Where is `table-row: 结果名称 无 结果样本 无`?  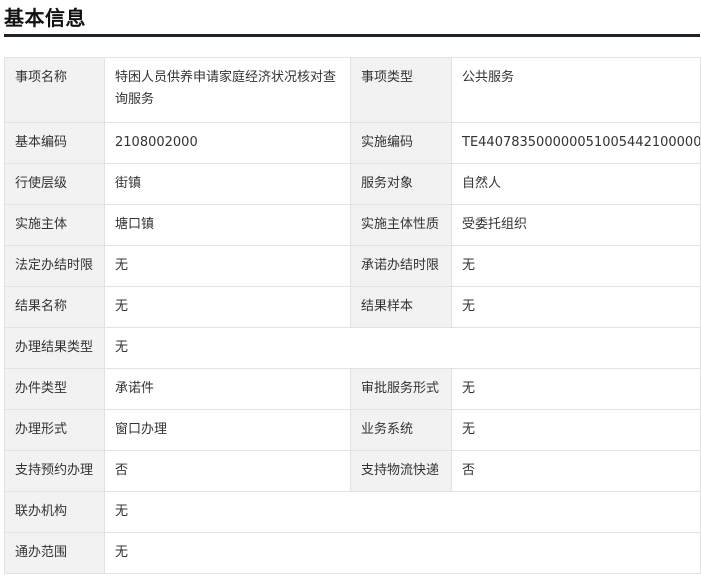
table-row: 结果名称 无 结果样本 无 is located at coordinates (352, 307).